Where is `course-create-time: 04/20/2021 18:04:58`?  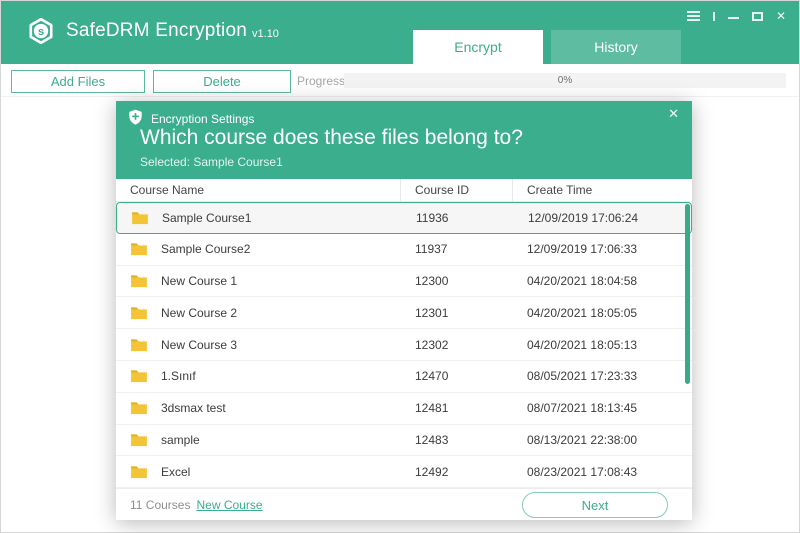
course-create-time: 04/20/2021 18:04:58 is located at coordinates (582, 280).